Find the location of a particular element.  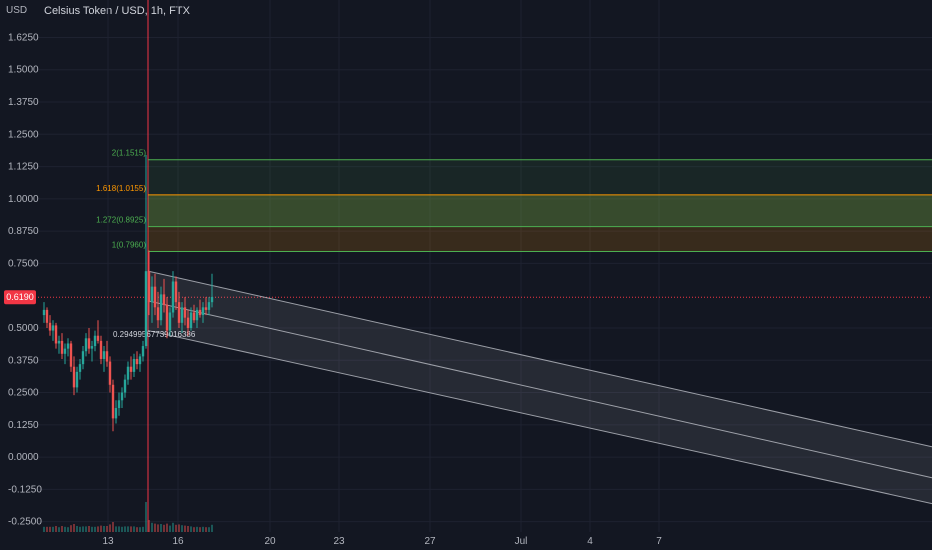

y-tick-label: 1.6250 is located at coordinates (23, 37).